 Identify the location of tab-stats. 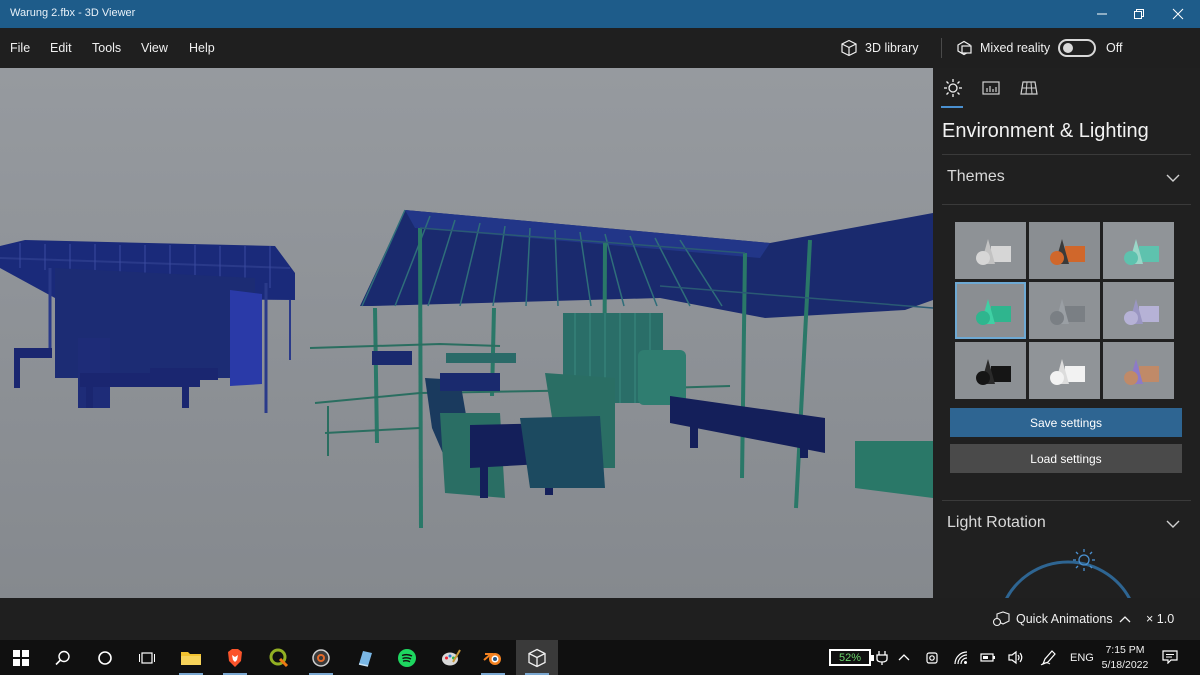
(991, 88).